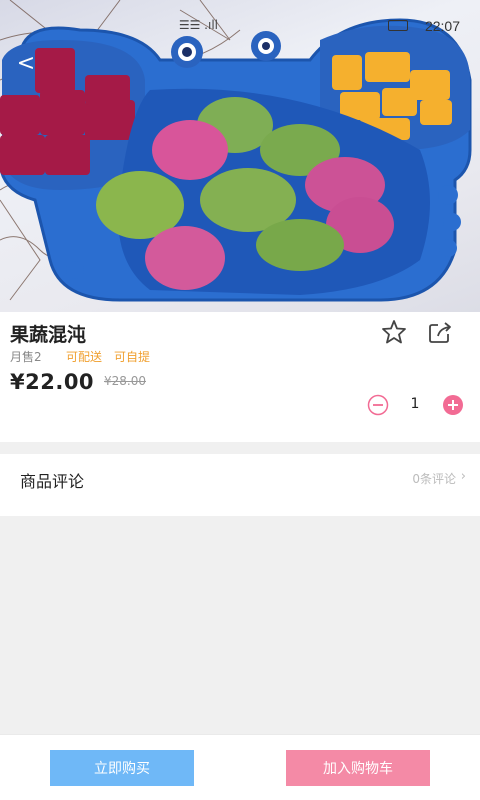 The width and height of the screenshot is (480, 800). I want to click on tag-delivery: 可配送, so click(84, 357).